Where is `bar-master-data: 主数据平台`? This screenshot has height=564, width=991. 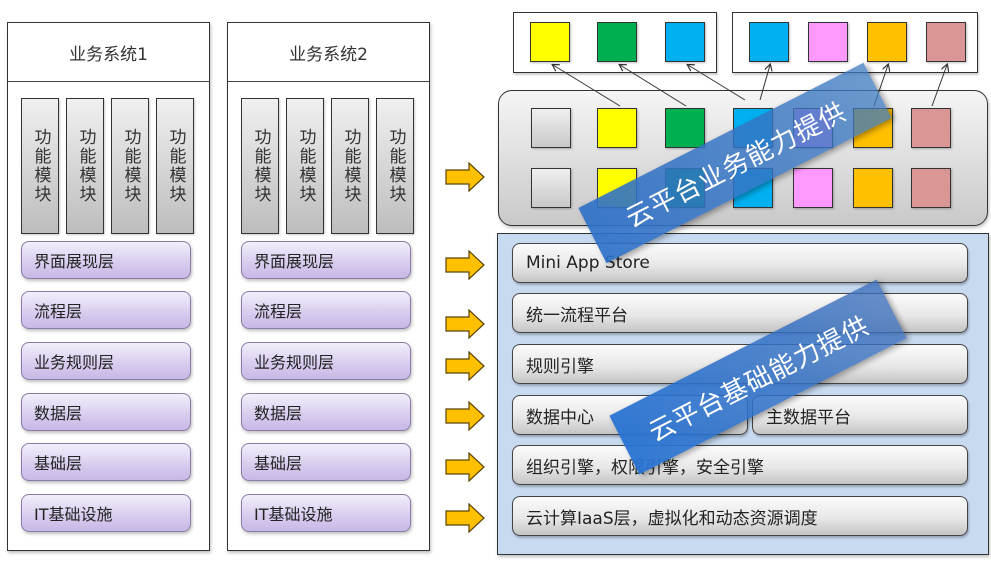
bar-master-data: 主数据平台 is located at coordinates (860, 415).